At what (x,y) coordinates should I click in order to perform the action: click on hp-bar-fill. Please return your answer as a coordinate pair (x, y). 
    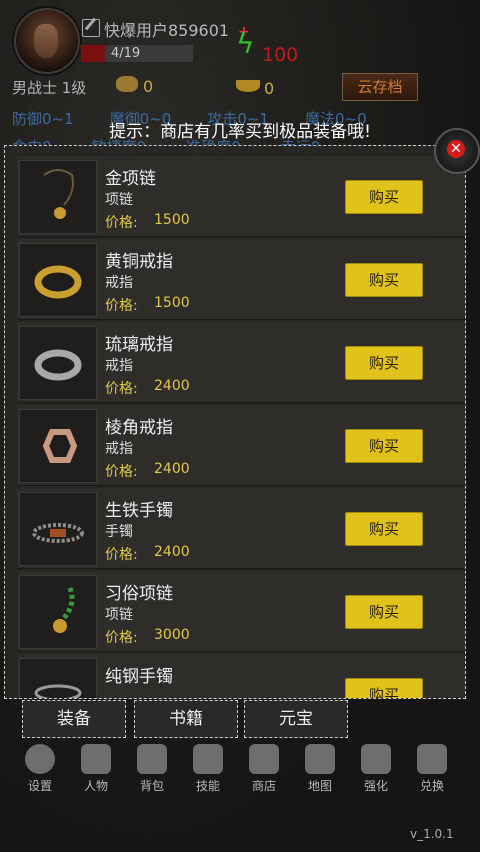
    Looking at the image, I should click on (93, 53).